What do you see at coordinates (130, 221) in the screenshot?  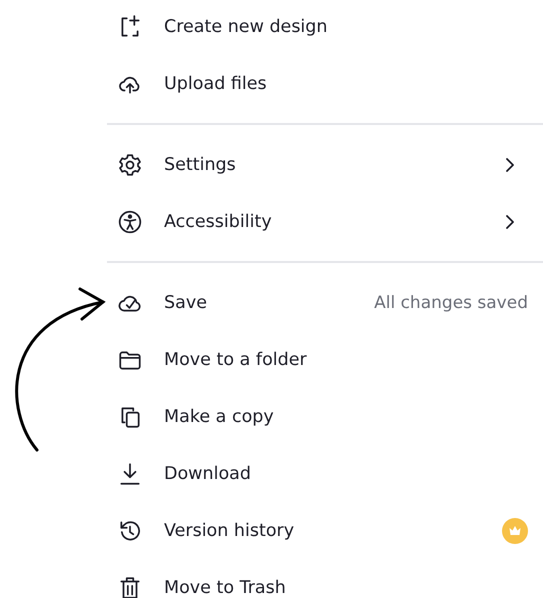 I see `accessibility-icon` at bounding box center [130, 221].